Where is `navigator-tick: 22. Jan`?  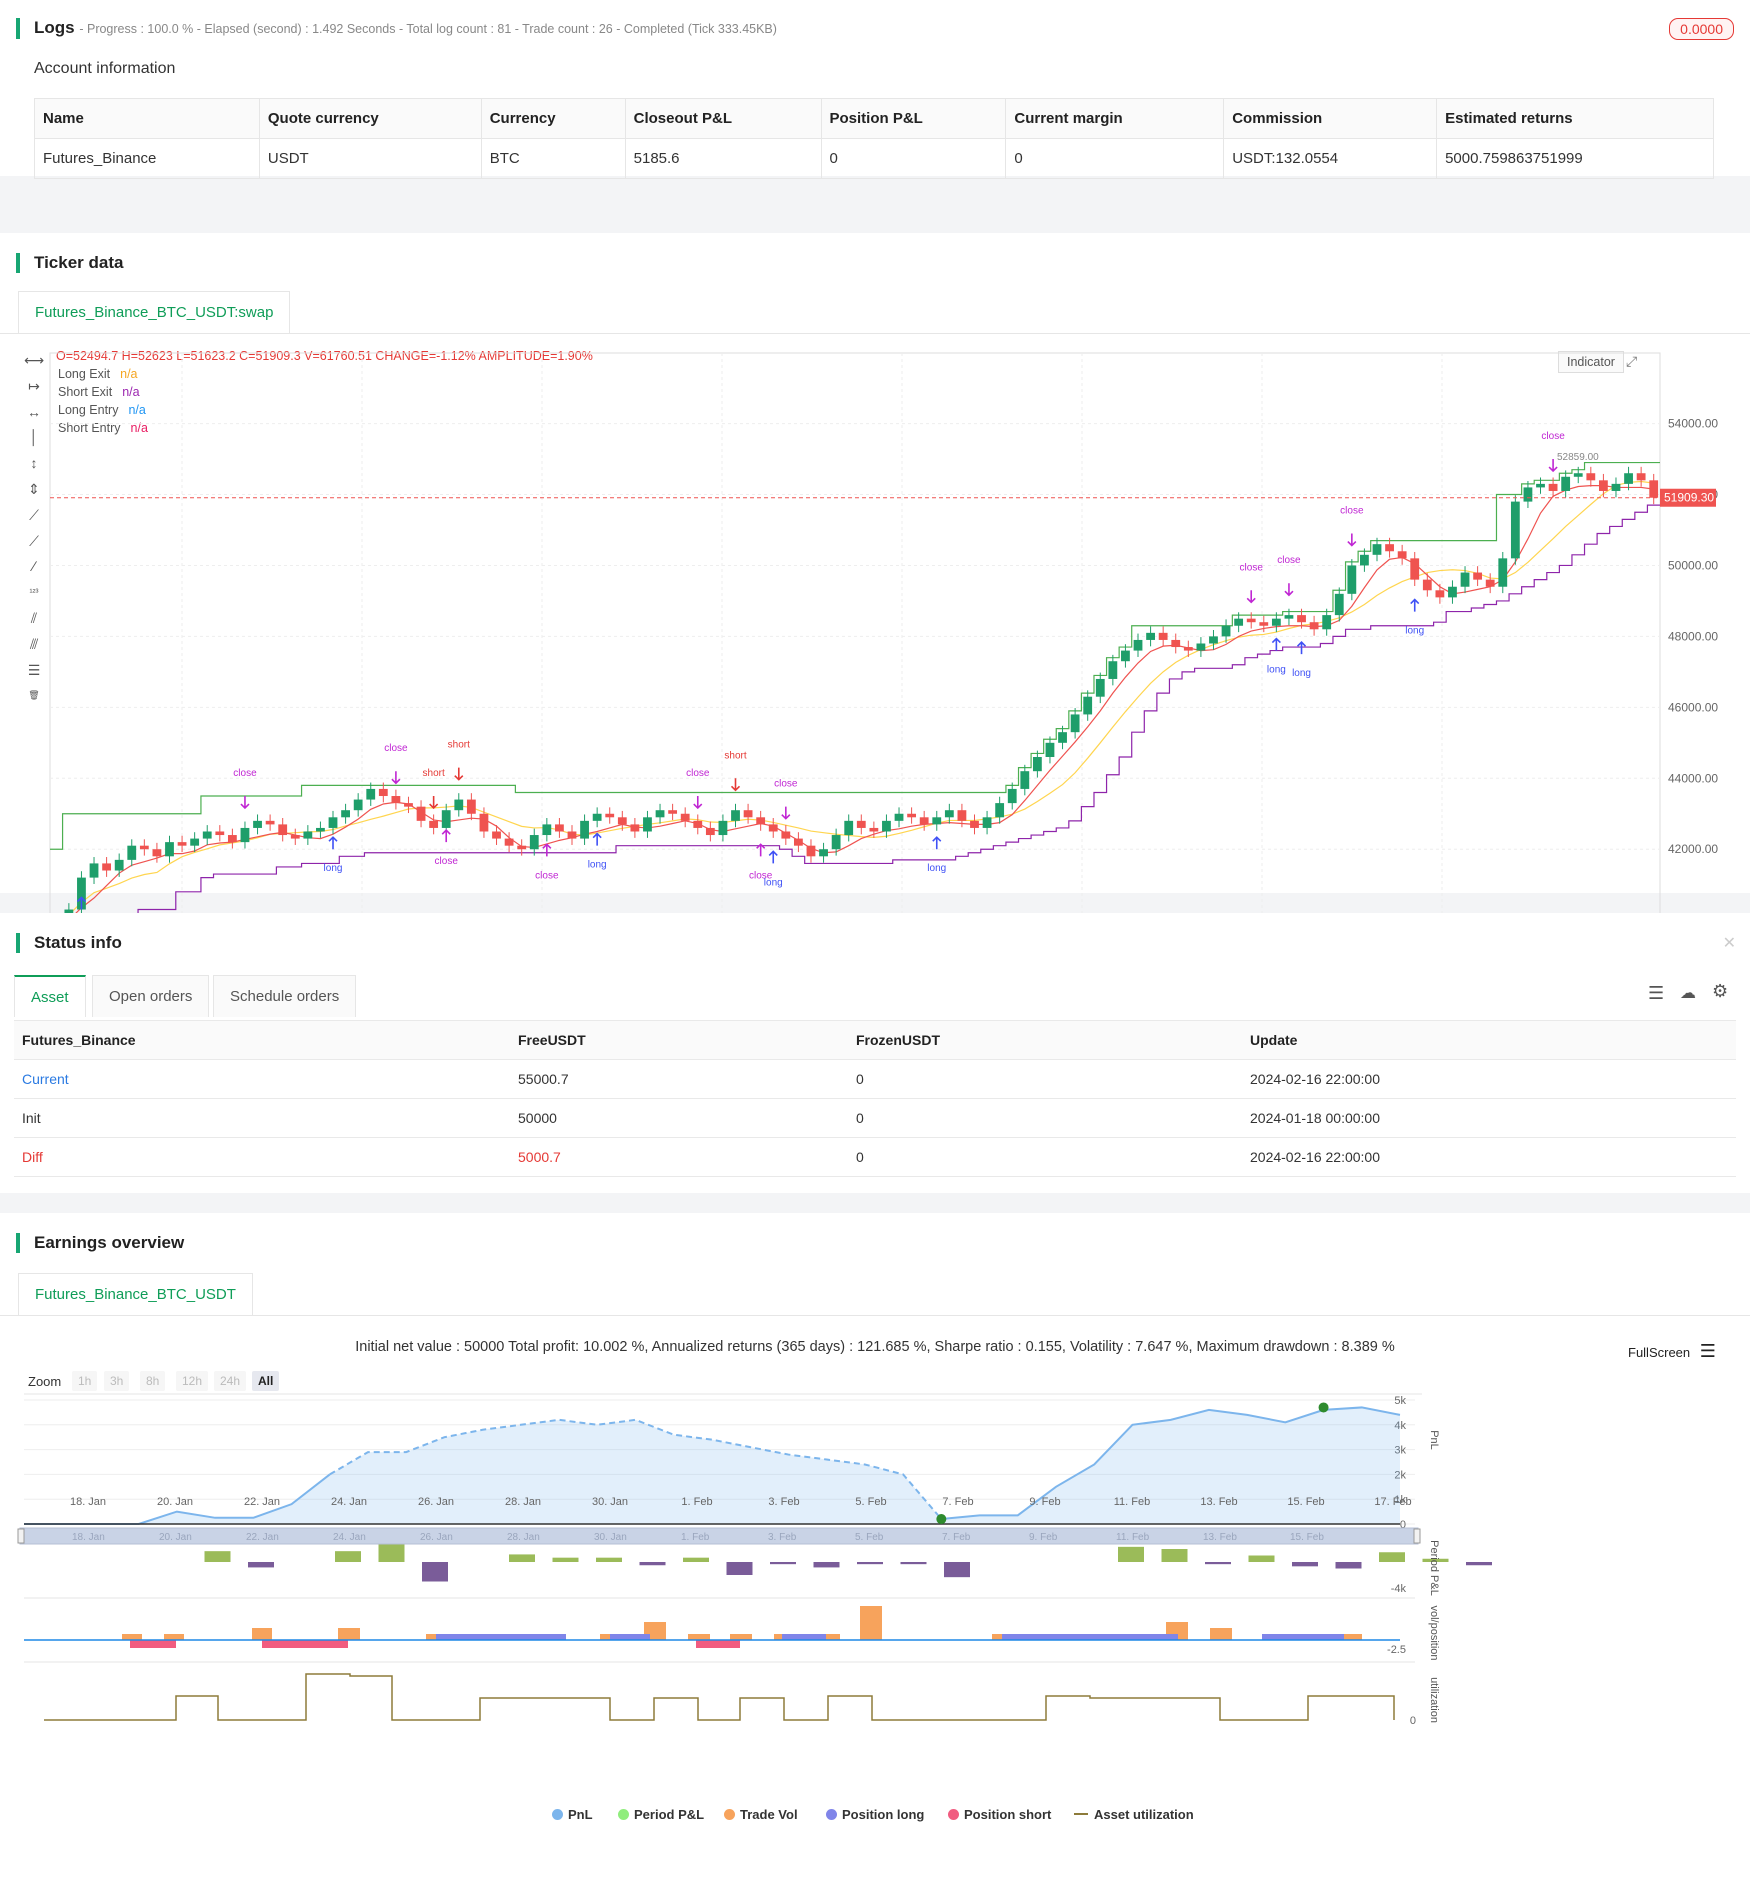
navigator-tick: 22. Jan is located at coordinates (262, 1537).